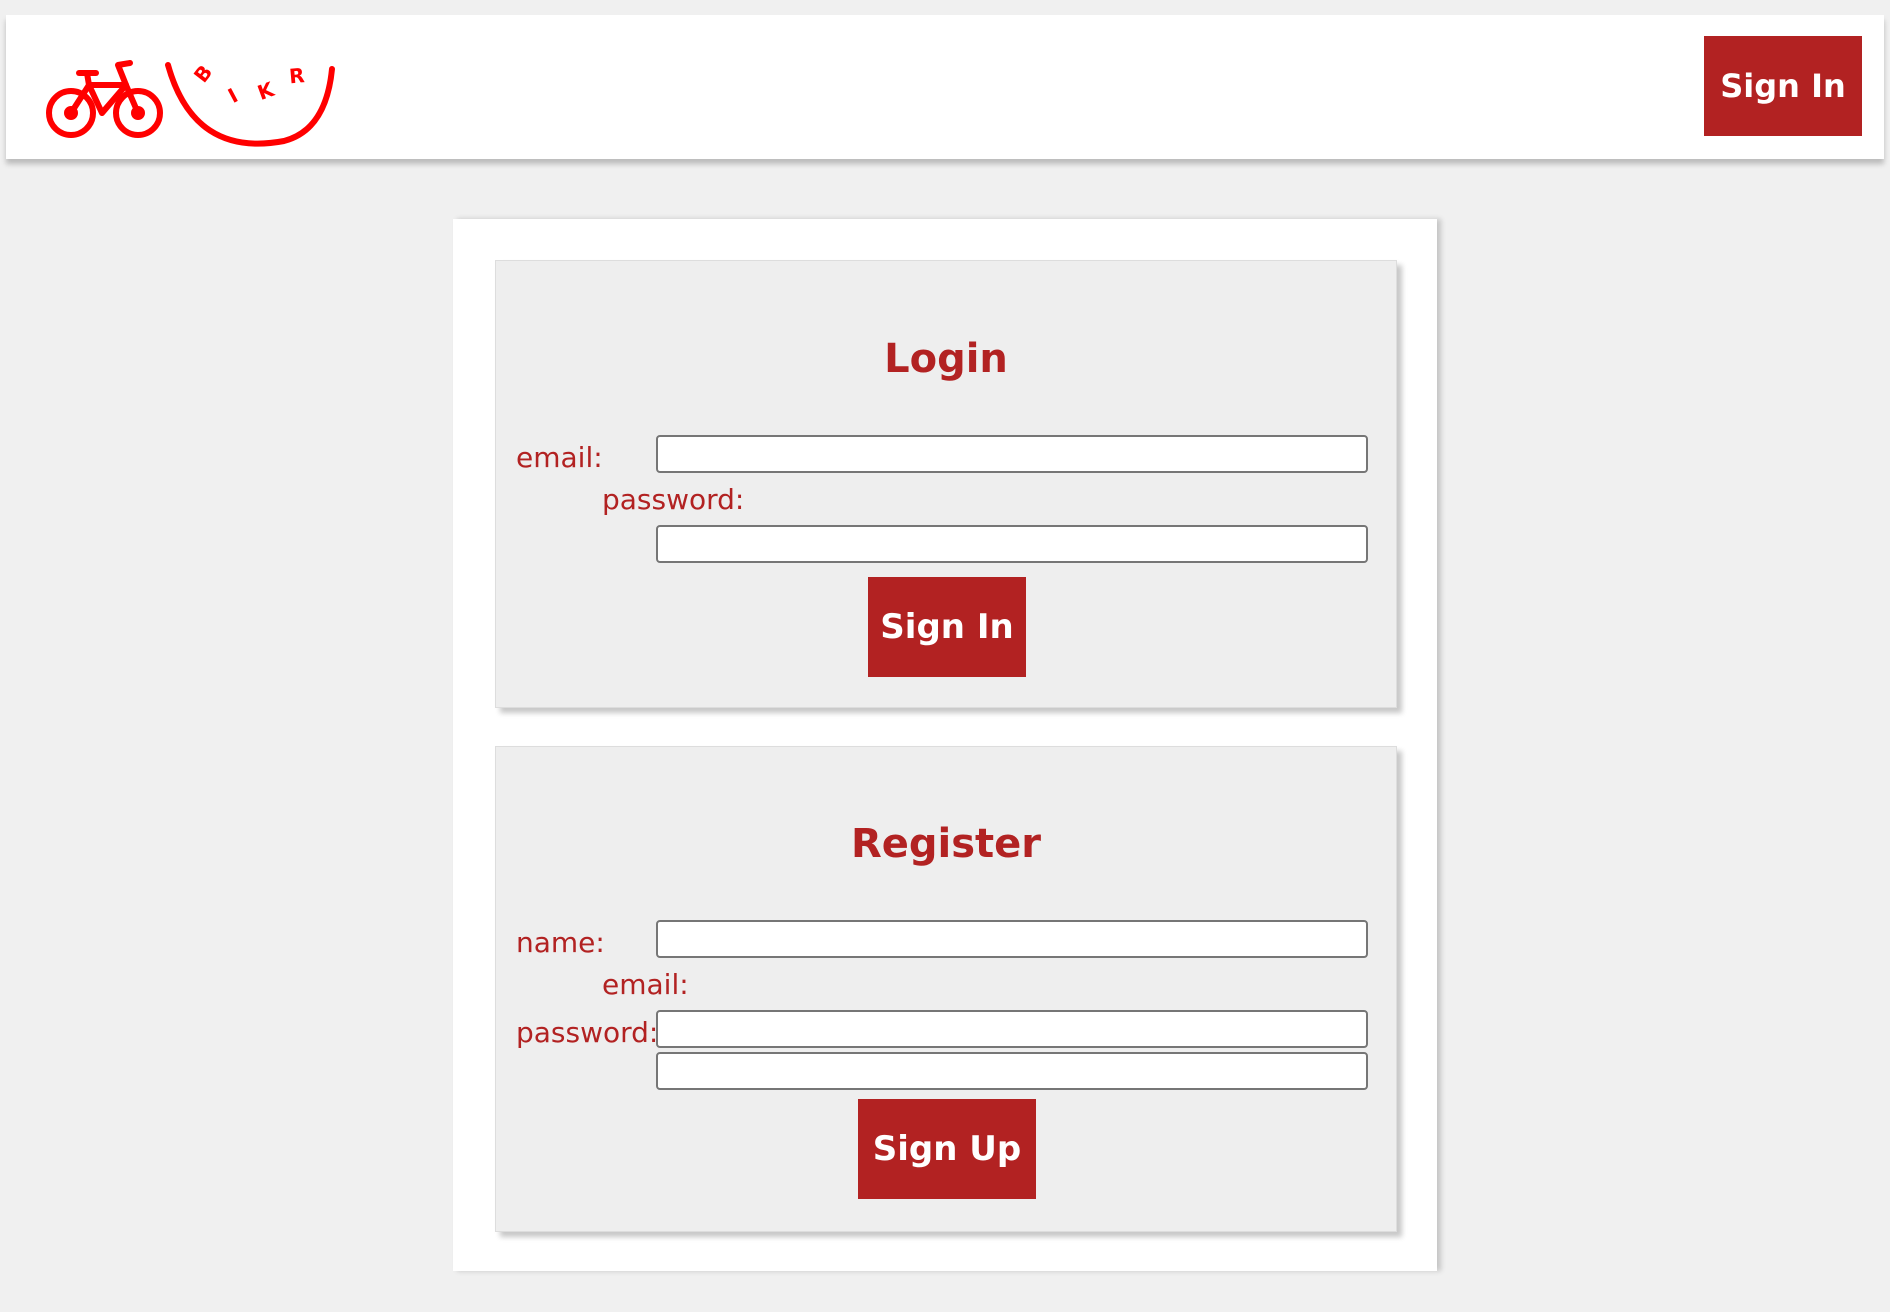 Image resolution: width=1890 pixels, height=1312 pixels. What do you see at coordinates (947, 1149) in the screenshot?
I see `sign-up-button: Sign Up` at bounding box center [947, 1149].